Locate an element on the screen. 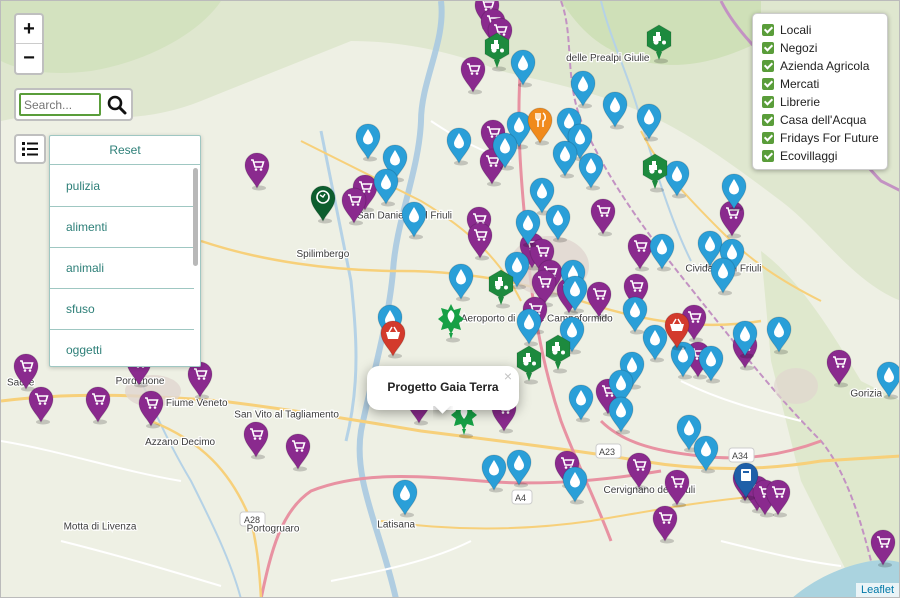  layer-label: Negozi is located at coordinates (799, 48).